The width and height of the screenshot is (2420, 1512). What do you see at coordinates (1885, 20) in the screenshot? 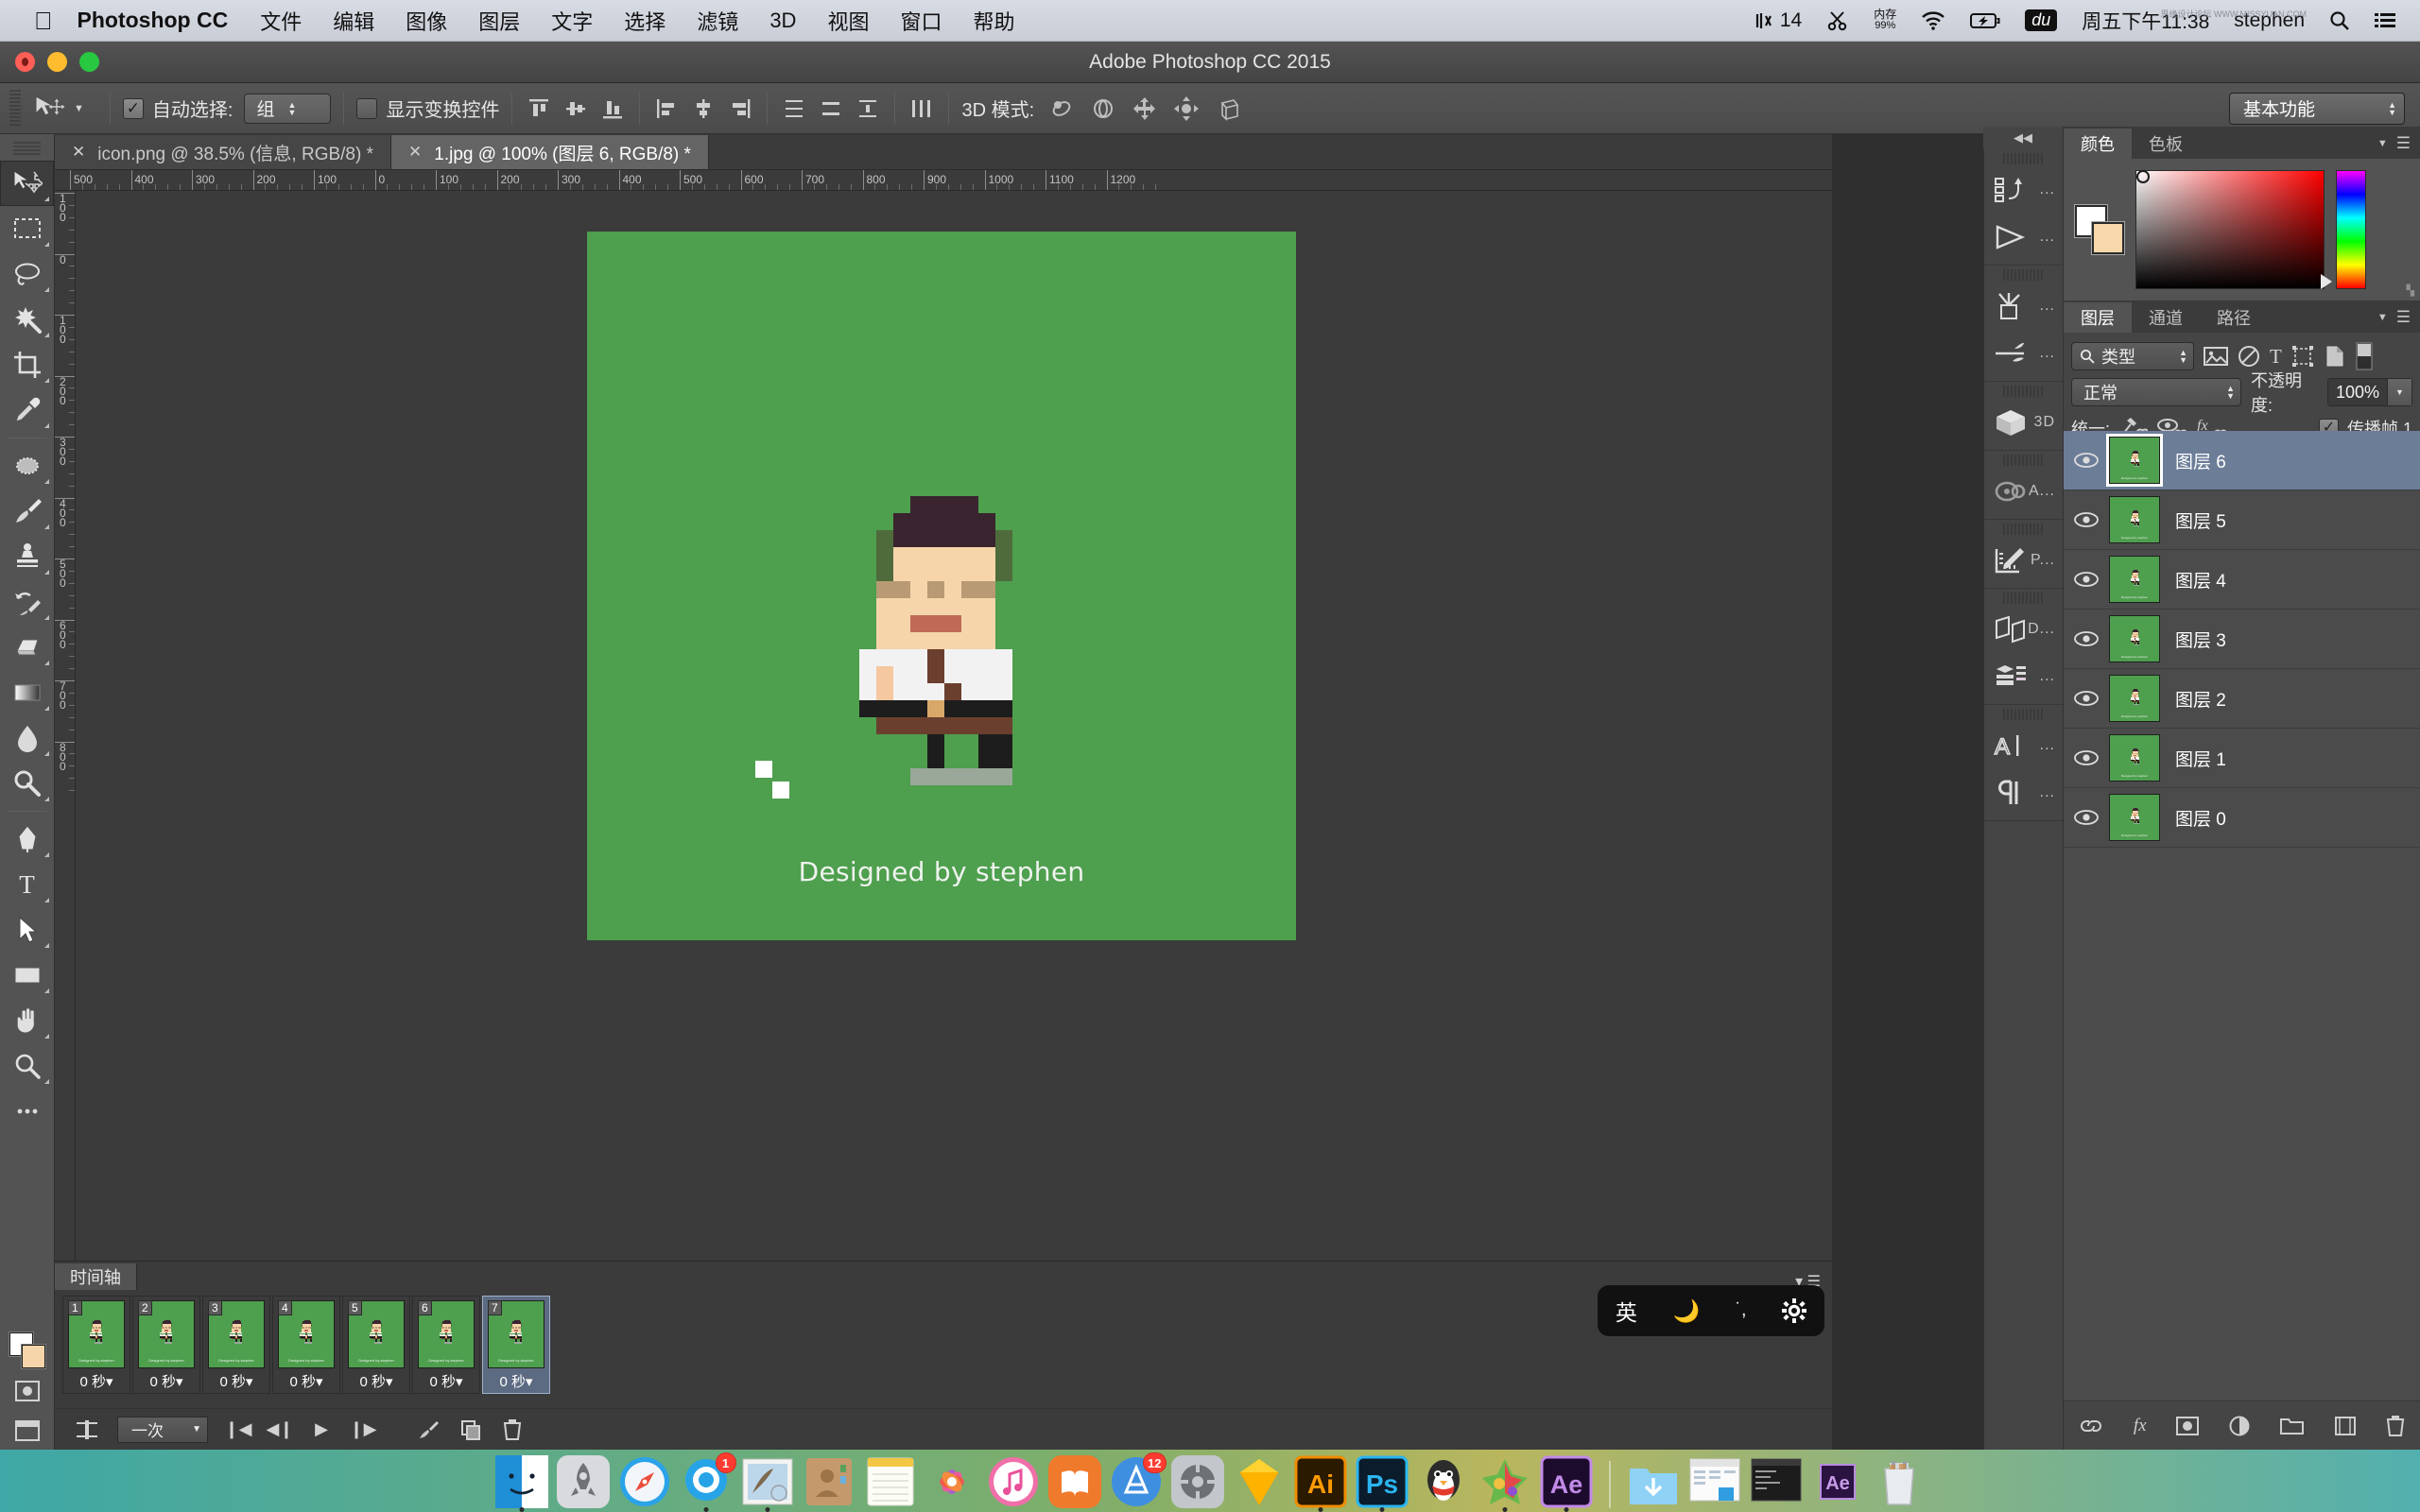
I see `memory-status: 内存 99%` at bounding box center [1885, 20].